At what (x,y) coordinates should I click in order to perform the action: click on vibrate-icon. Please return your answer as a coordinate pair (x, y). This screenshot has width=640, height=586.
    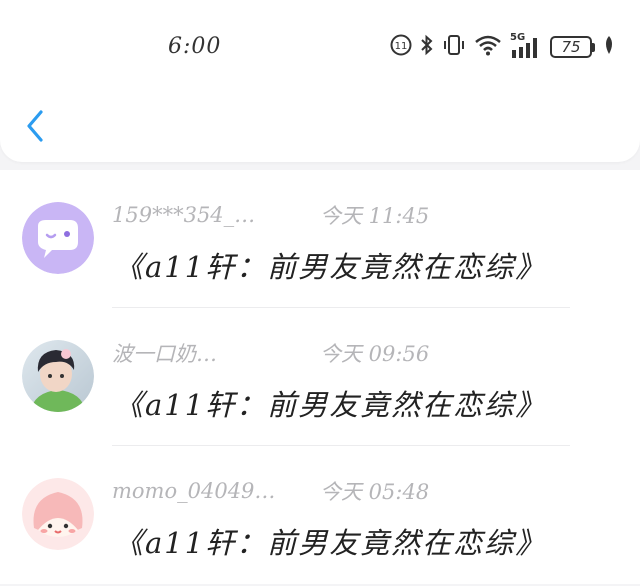
    Looking at the image, I should click on (454, 47).